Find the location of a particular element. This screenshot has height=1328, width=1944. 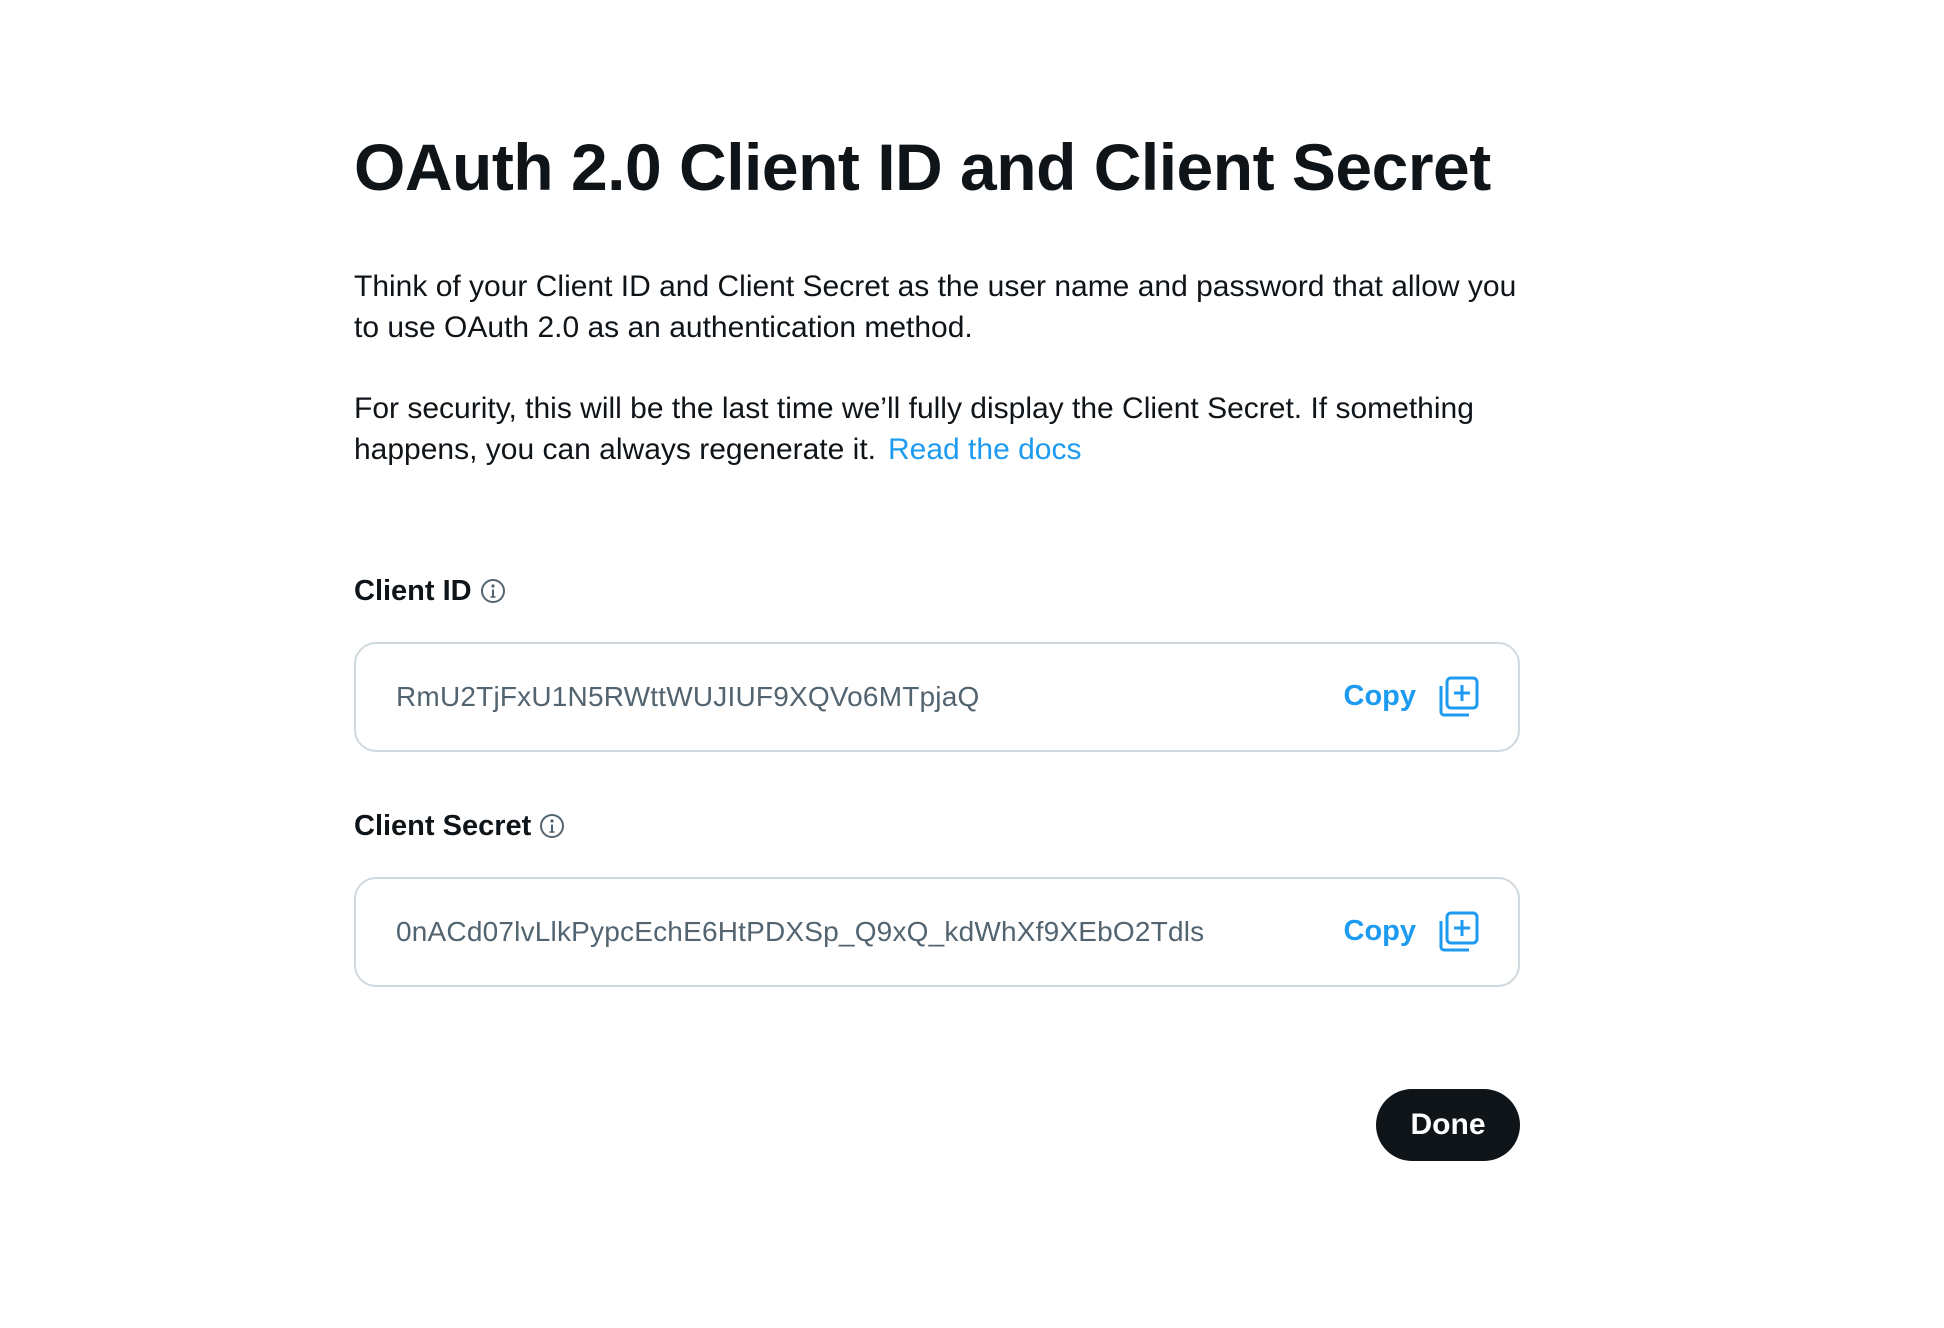

client-id-field: RmU2TjFxU1N5RWttWUJIUF9XQVo6MTpjaQ Copy is located at coordinates (937, 696).